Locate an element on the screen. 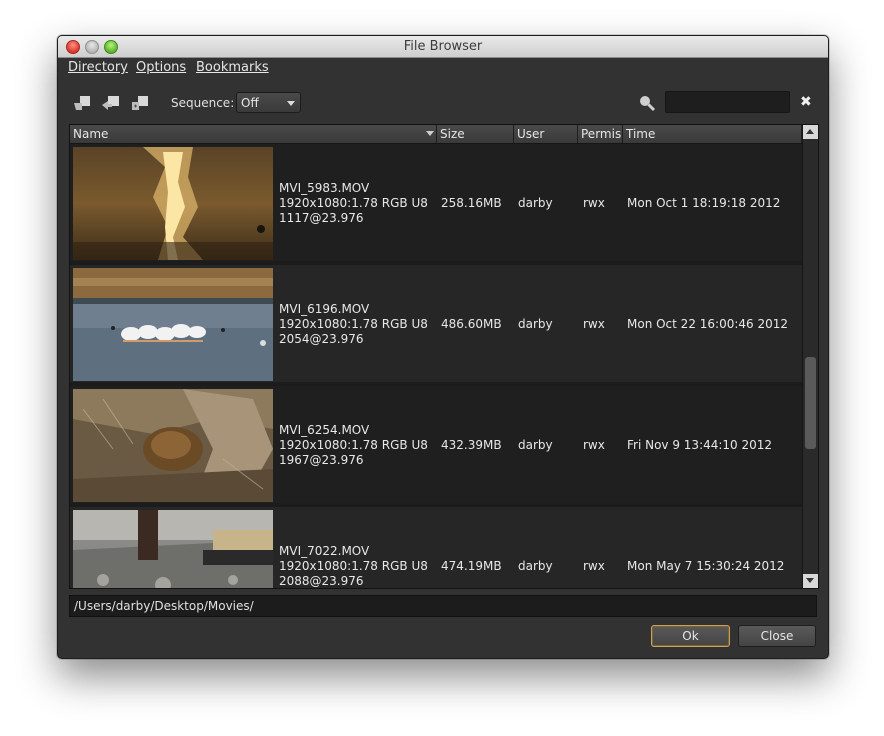 Image resolution: width=884 pixels, height=736 pixels. sequence-value: Off is located at coordinates (250, 103).